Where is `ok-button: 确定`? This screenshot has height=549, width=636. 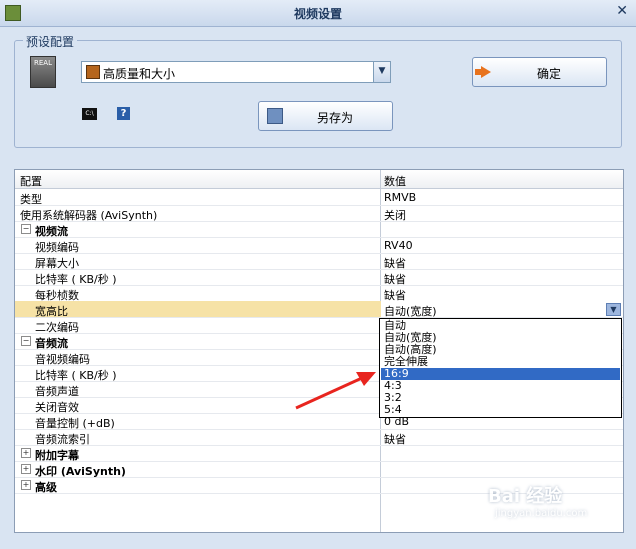
ok-button: 确定 is located at coordinates (539, 72).